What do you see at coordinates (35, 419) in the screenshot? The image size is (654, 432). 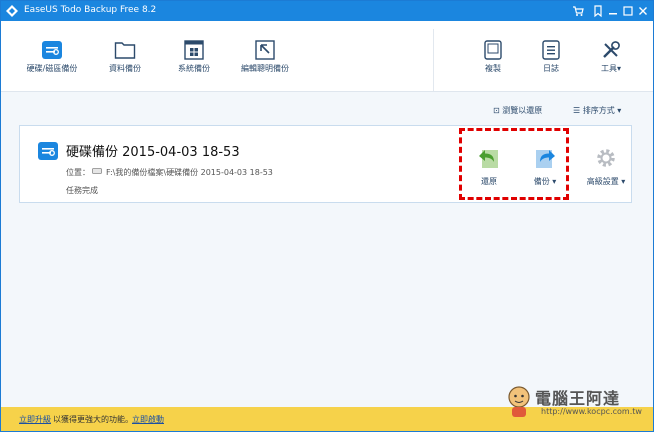 I see `upgrade-now-link: 立即升級` at bounding box center [35, 419].